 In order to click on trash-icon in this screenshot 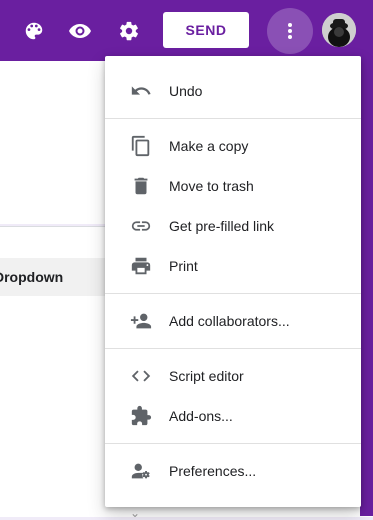, I will do `click(141, 186)`.